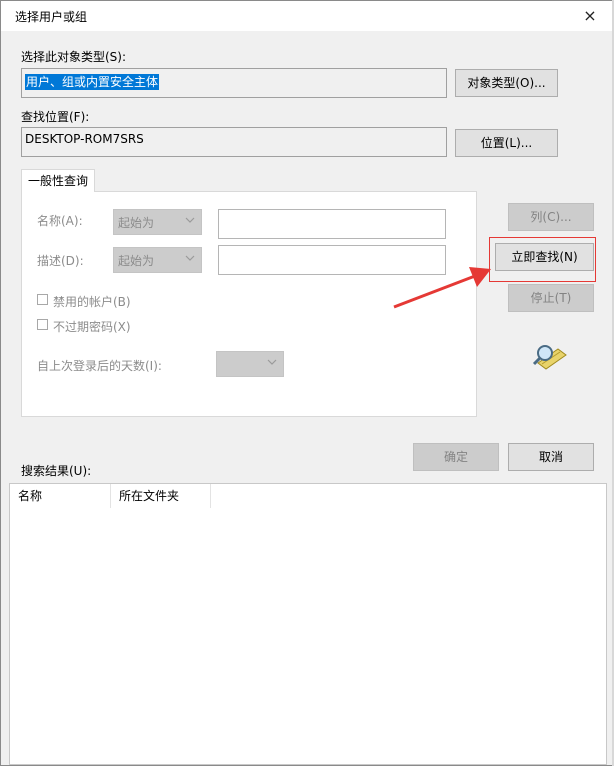 The width and height of the screenshot is (614, 766). What do you see at coordinates (456, 457) in the screenshot?
I see `ok-button: 确定` at bounding box center [456, 457].